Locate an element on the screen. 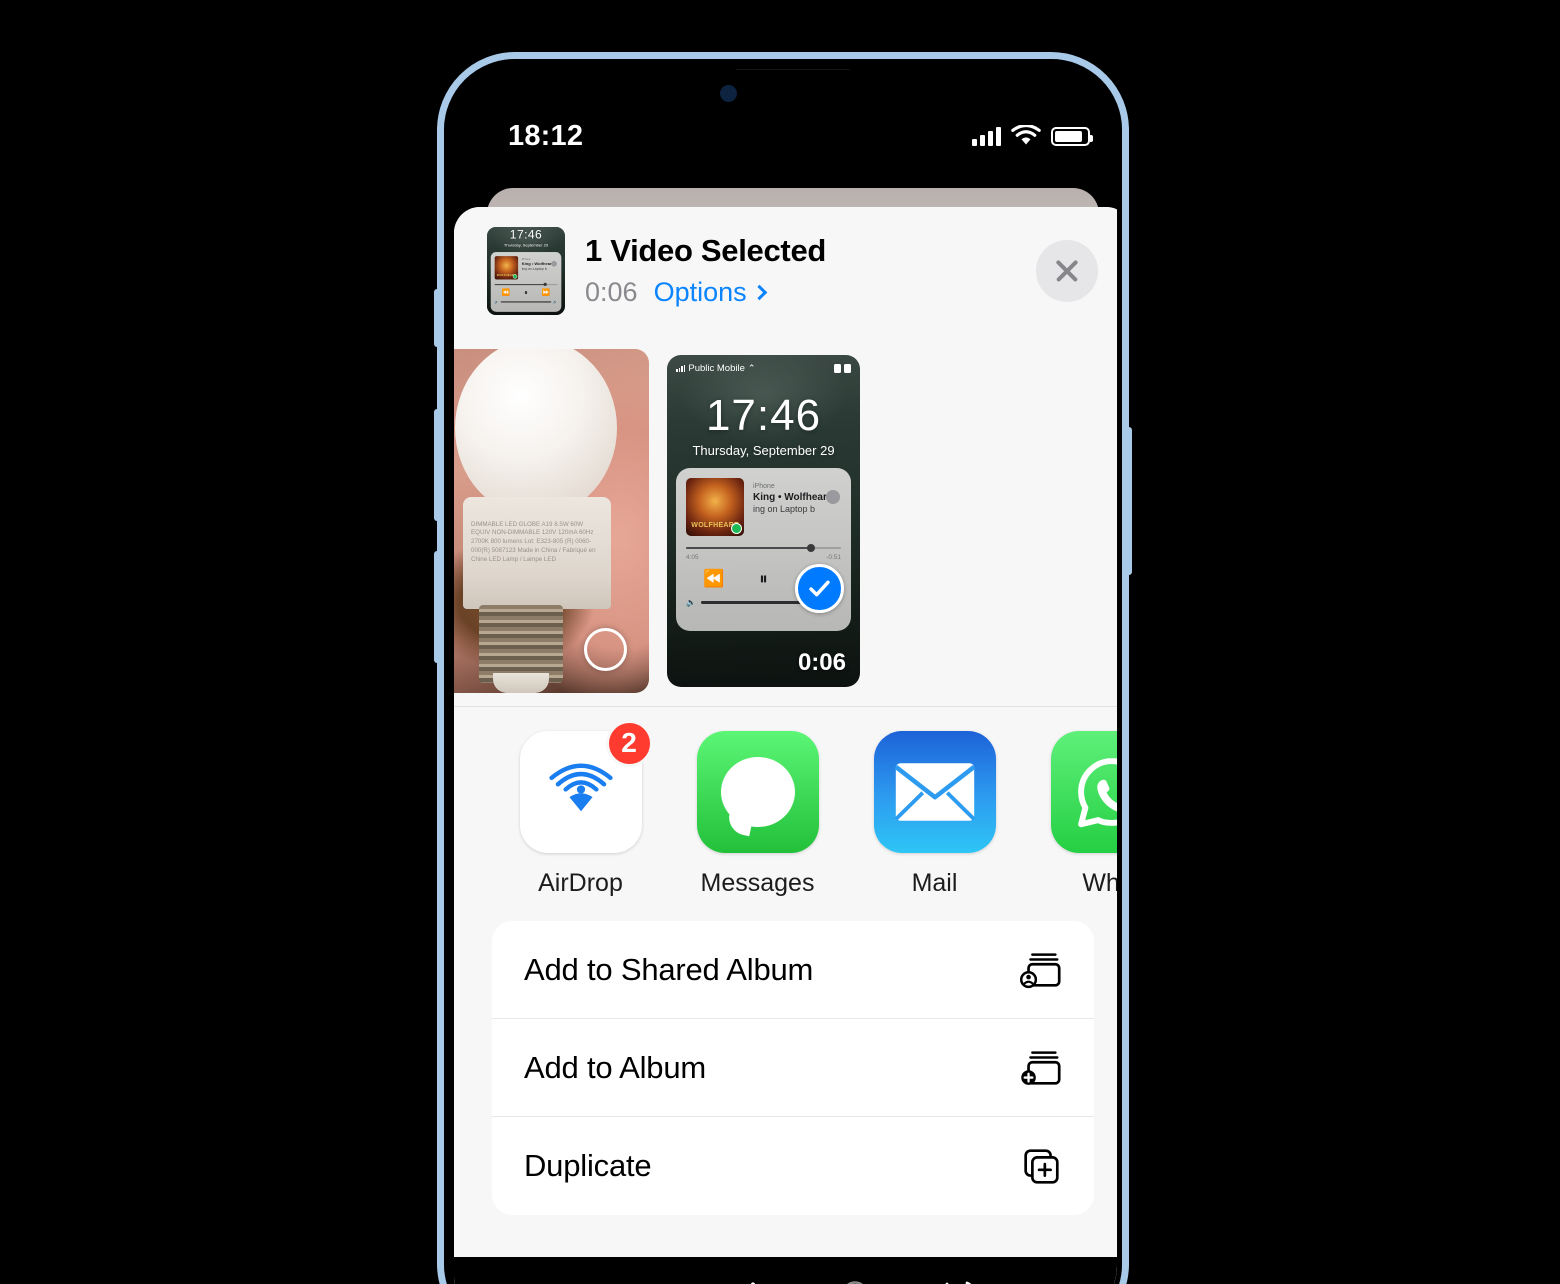 The height and width of the screenshot is (1284, 1560). status-bar-time: 18:12 is located at coordinates (546, 135).